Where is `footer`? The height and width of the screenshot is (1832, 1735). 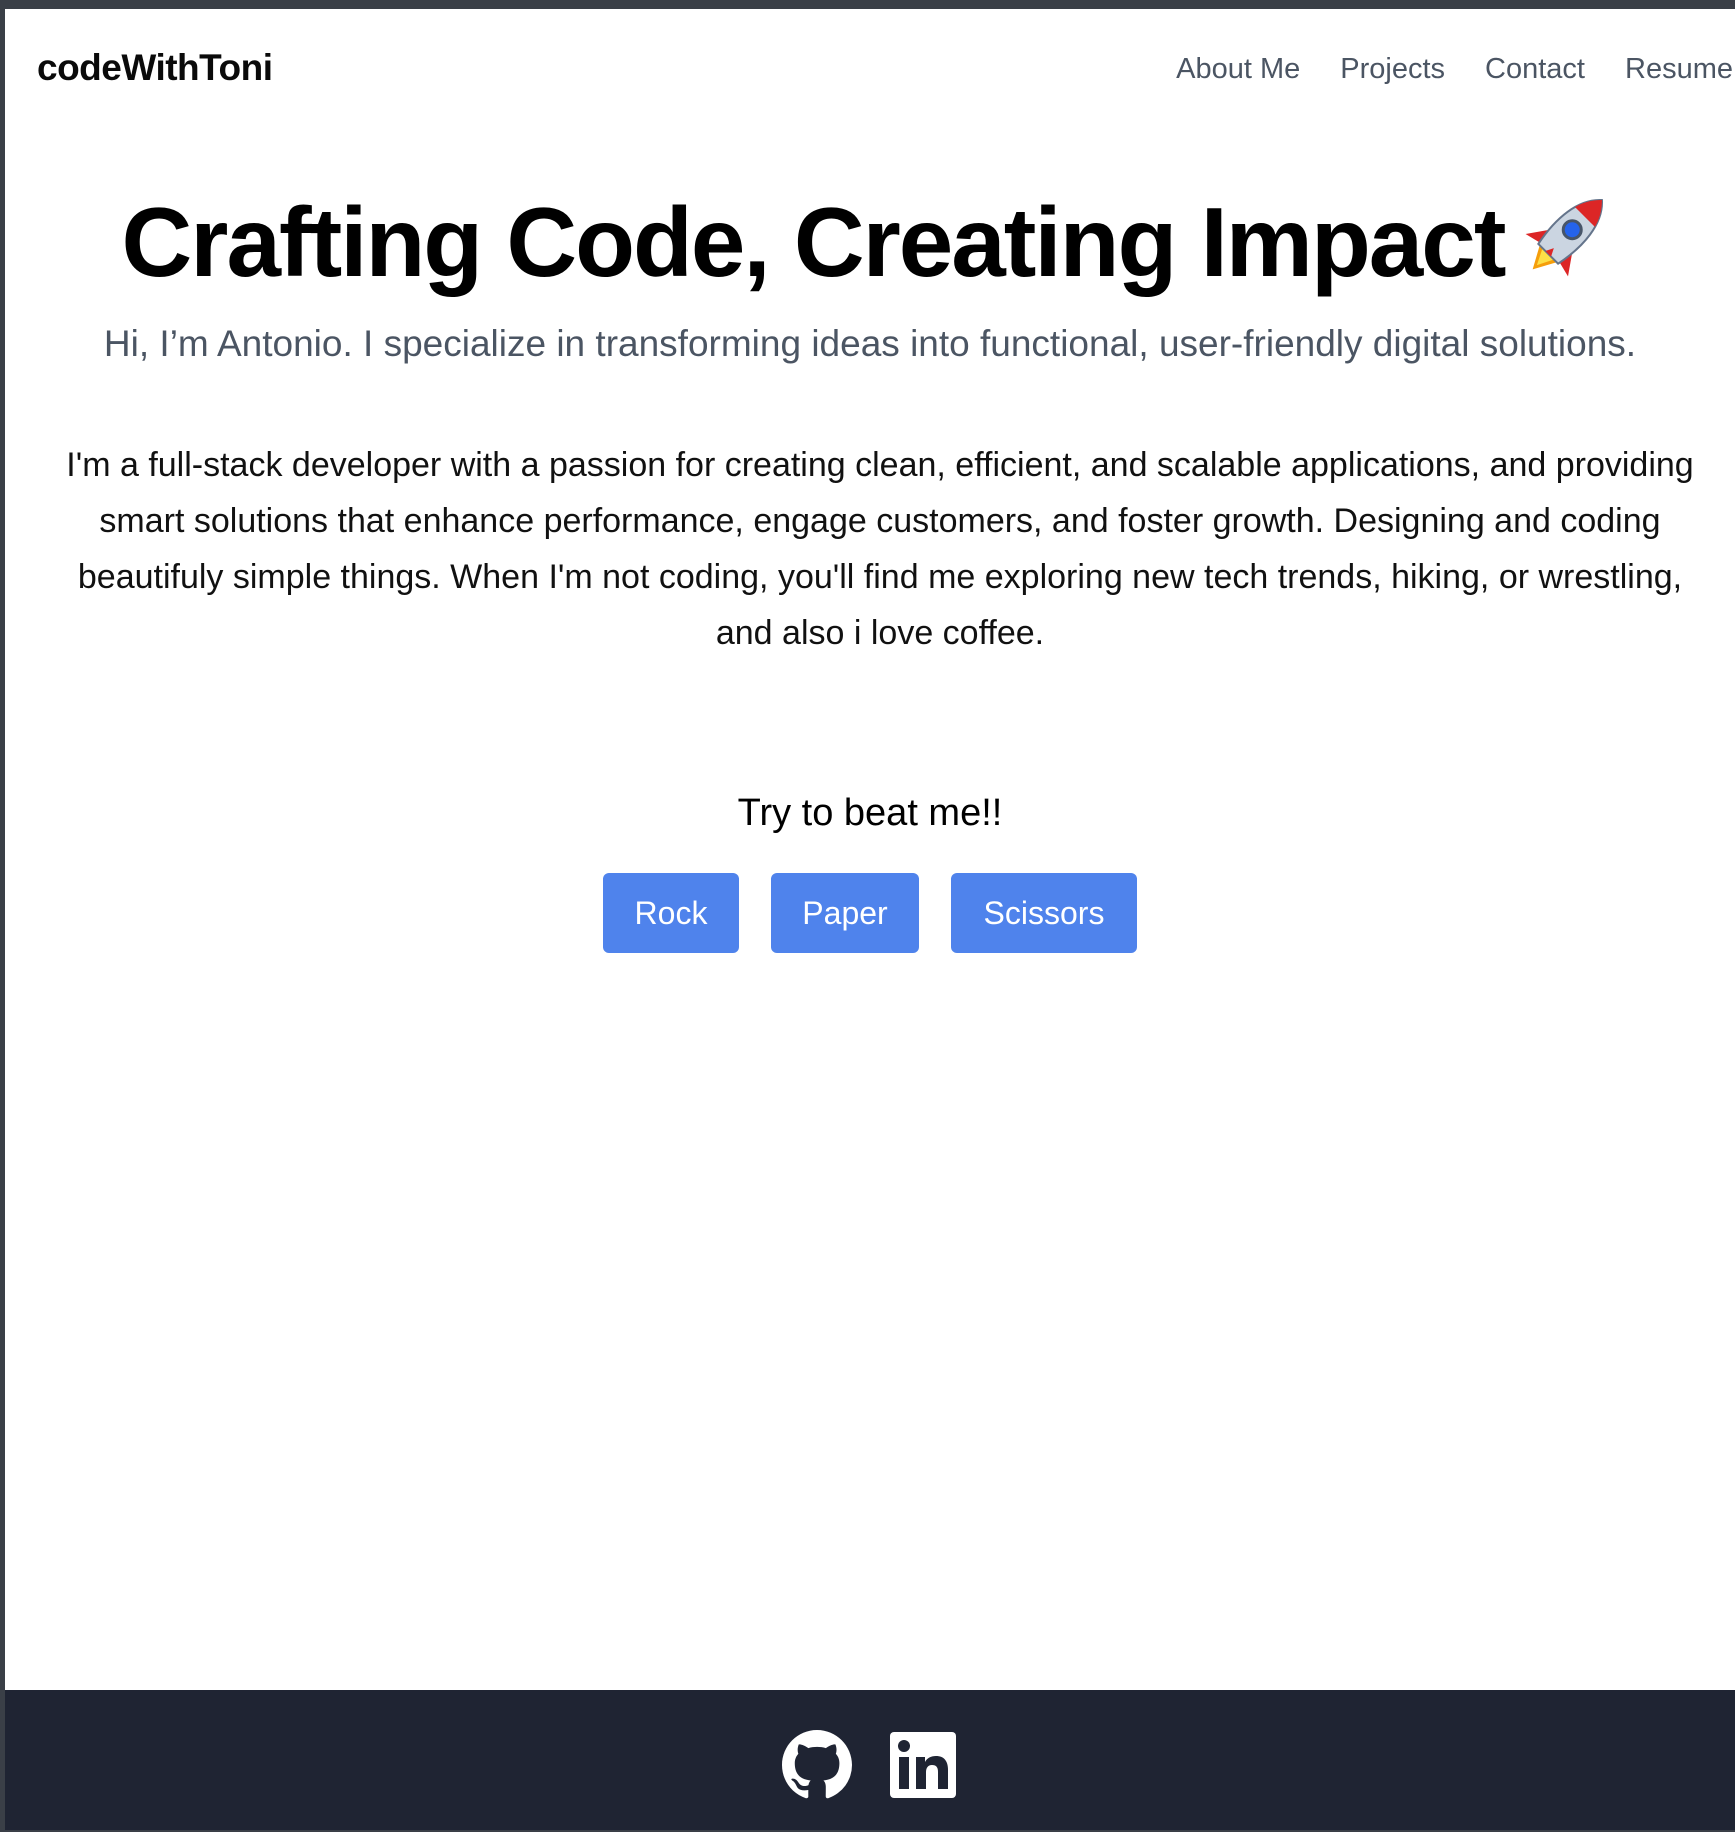 footer is located at coordinates (870, 1760).